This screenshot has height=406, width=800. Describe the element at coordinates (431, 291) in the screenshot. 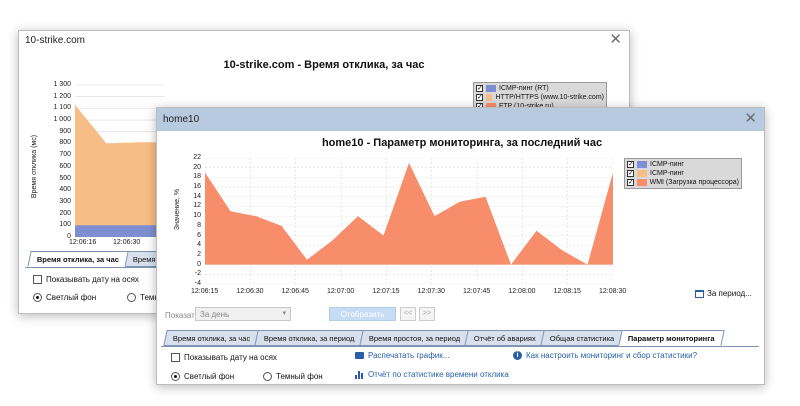

I see `front-x-tick-label: 12:07:30` at that location.